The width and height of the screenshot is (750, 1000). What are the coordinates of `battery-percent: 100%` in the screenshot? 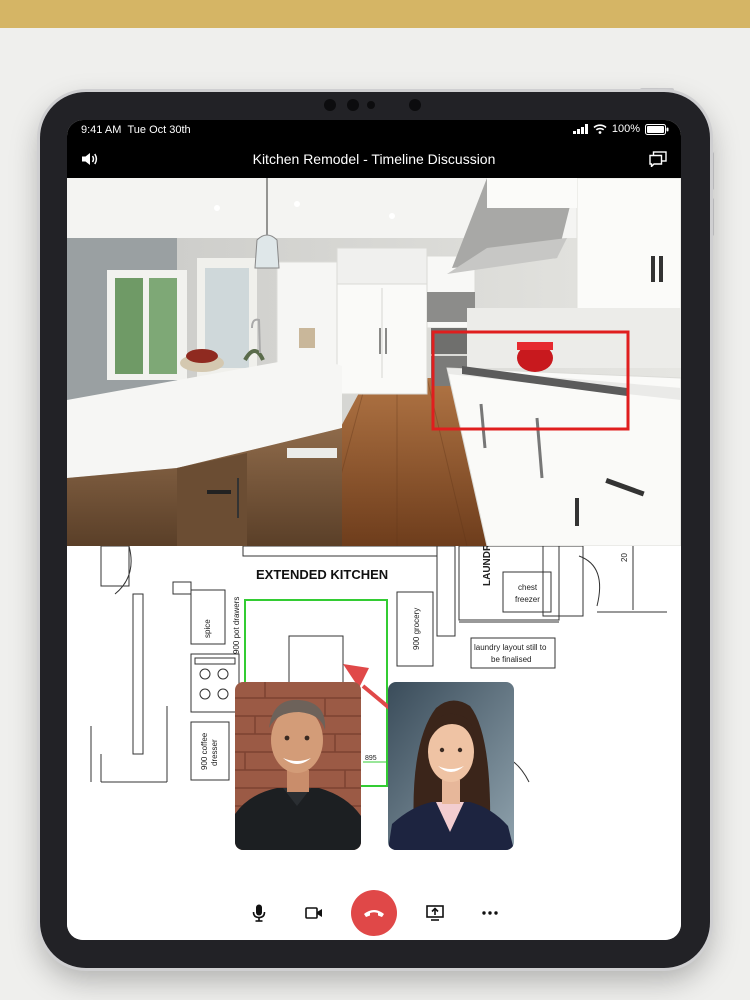 It's located at (625, 129).